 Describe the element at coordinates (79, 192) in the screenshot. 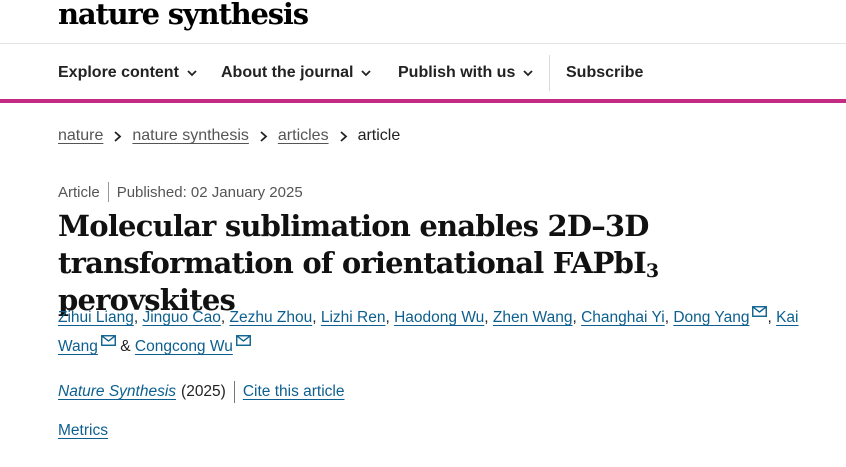

I see `article-type: Article` at that location.